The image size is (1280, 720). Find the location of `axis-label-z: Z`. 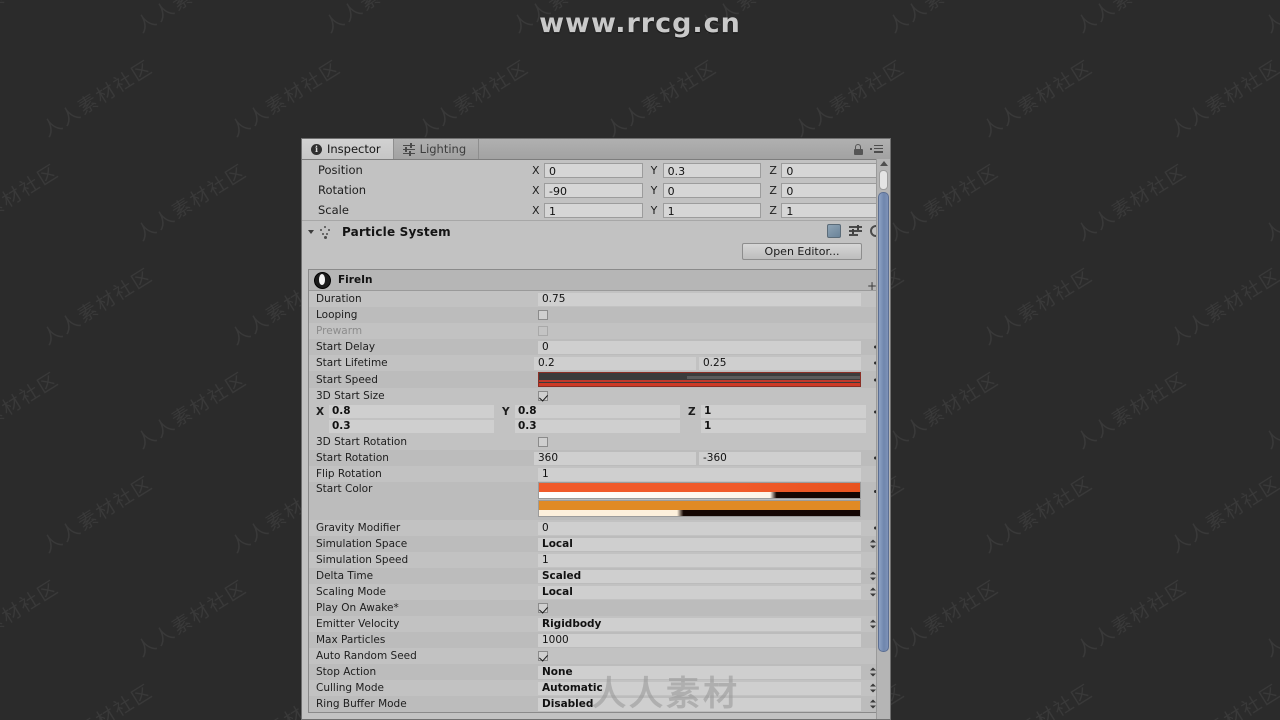

axis-label-z: Z is located at coordinates (773, 190).